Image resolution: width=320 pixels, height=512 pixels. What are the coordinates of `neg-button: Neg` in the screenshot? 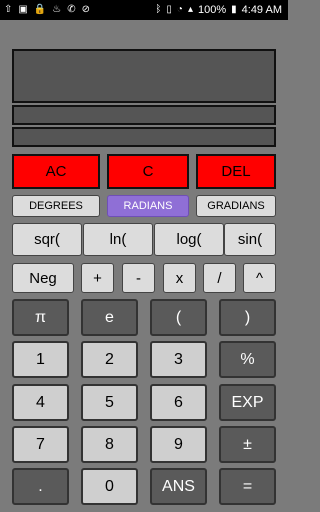 It's located at (43, 278).